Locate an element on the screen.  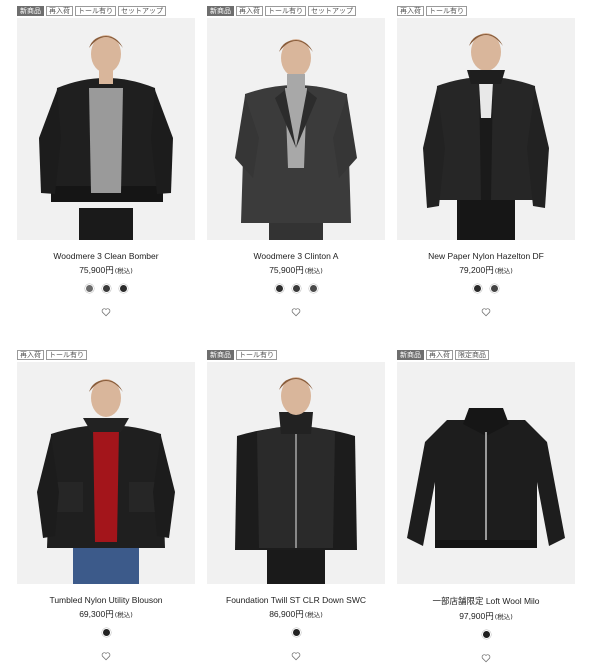
badge-limited: 限定商品 is located at coordinates (472, 355).